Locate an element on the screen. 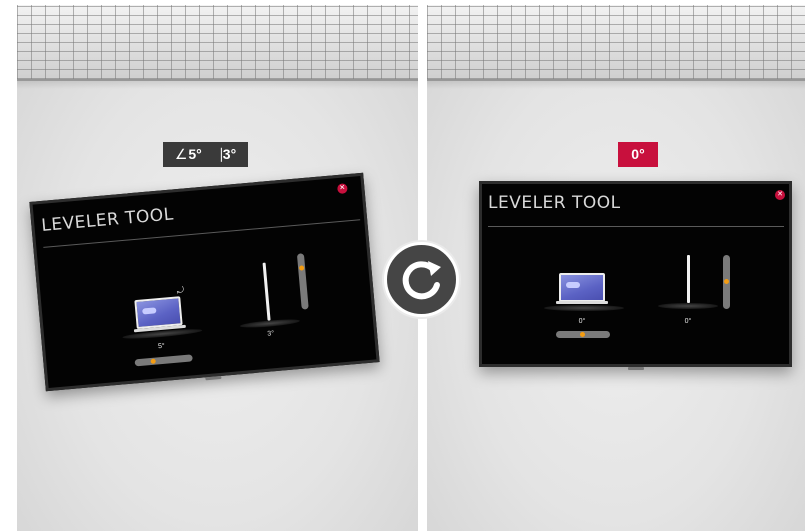  roll-badge-value: 5° is located at coordinates (195, 154).